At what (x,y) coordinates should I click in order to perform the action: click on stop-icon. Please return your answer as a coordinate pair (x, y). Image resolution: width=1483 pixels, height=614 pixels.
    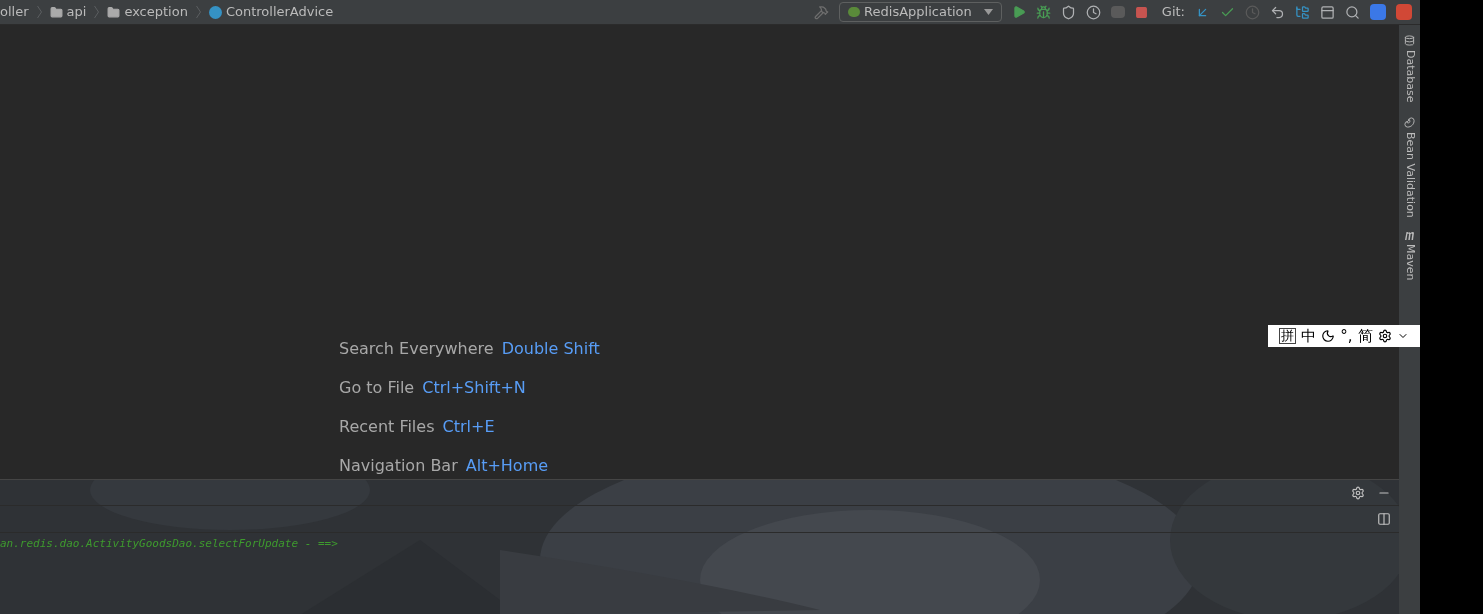
    Looking at the image, I should click on (1141, 12).